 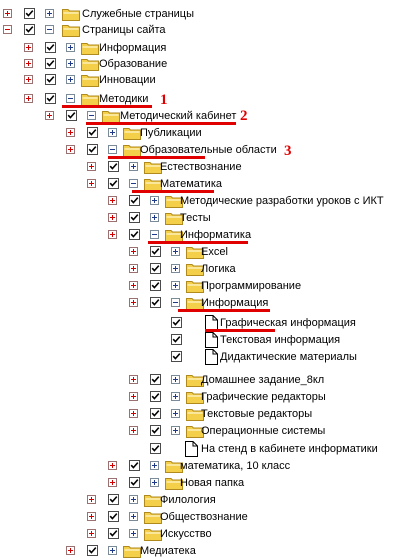 I want to click on tree-row: Естествознание, so click(x=209, y=167).